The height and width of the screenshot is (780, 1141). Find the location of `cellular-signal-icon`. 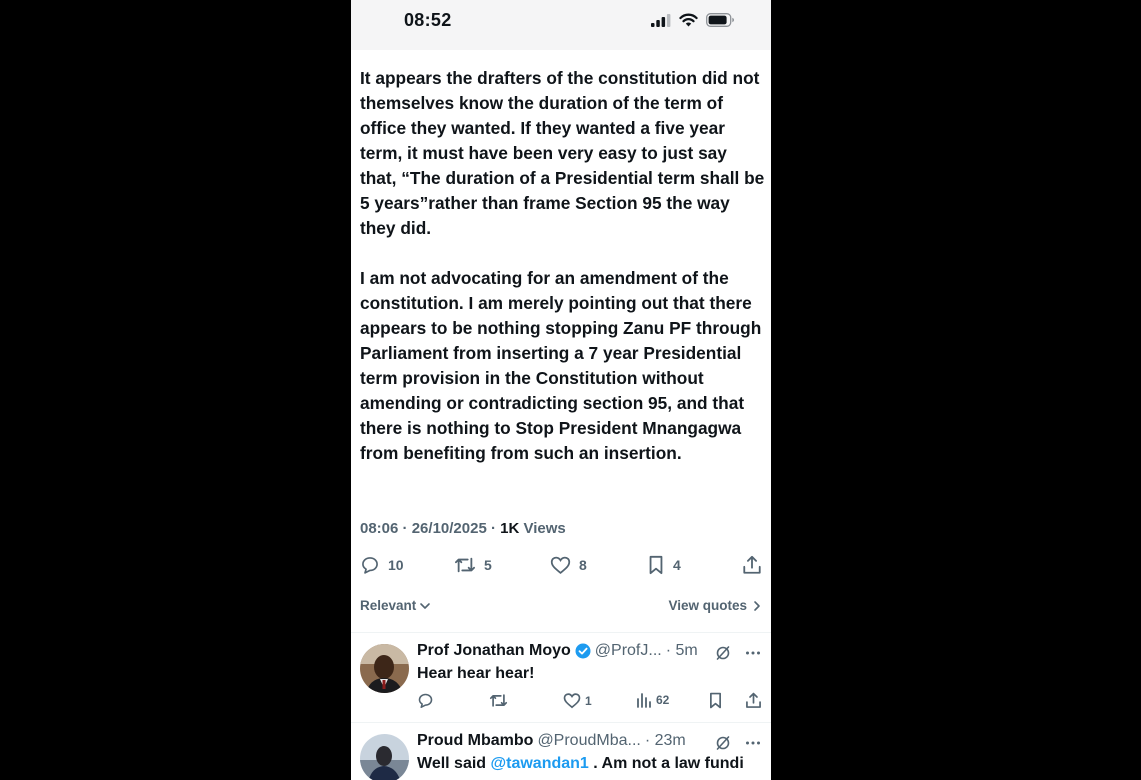

cellular-signal-icon is located at coordinates (661, 20).